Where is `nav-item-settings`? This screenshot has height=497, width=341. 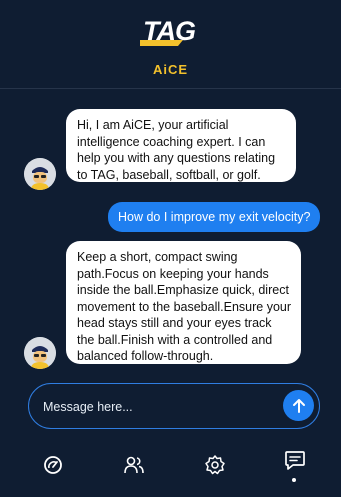
nav-item-settings is located at coordinates (215, 465).